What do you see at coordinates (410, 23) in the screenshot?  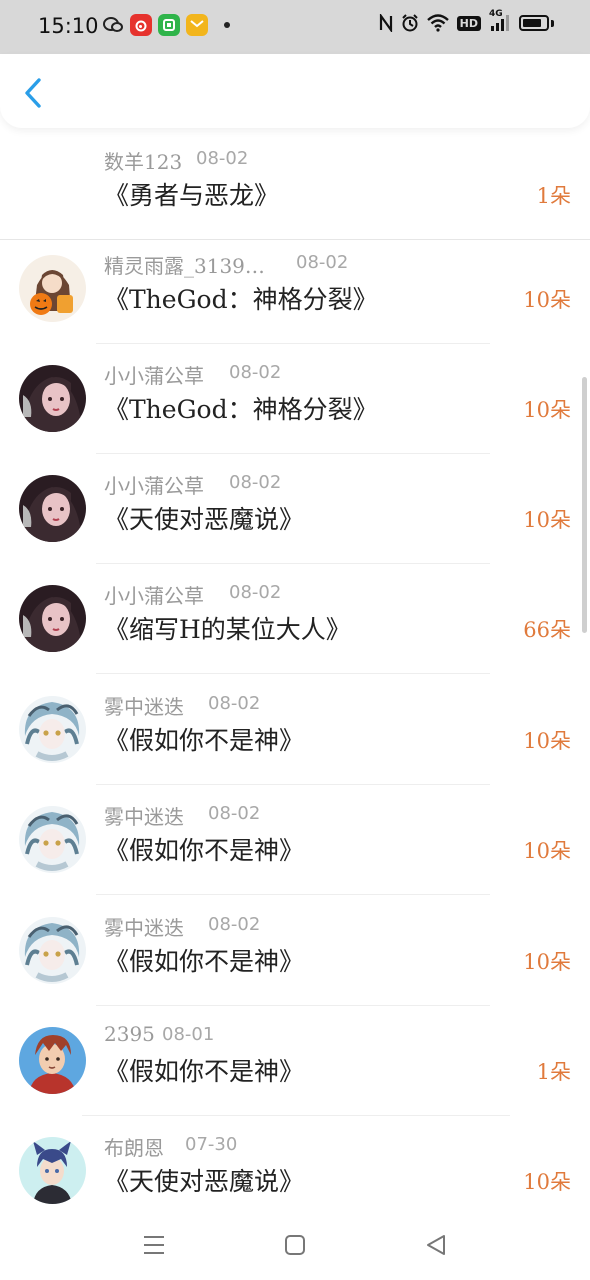 I see `alarm-icon` at bounding box center [410, 23].